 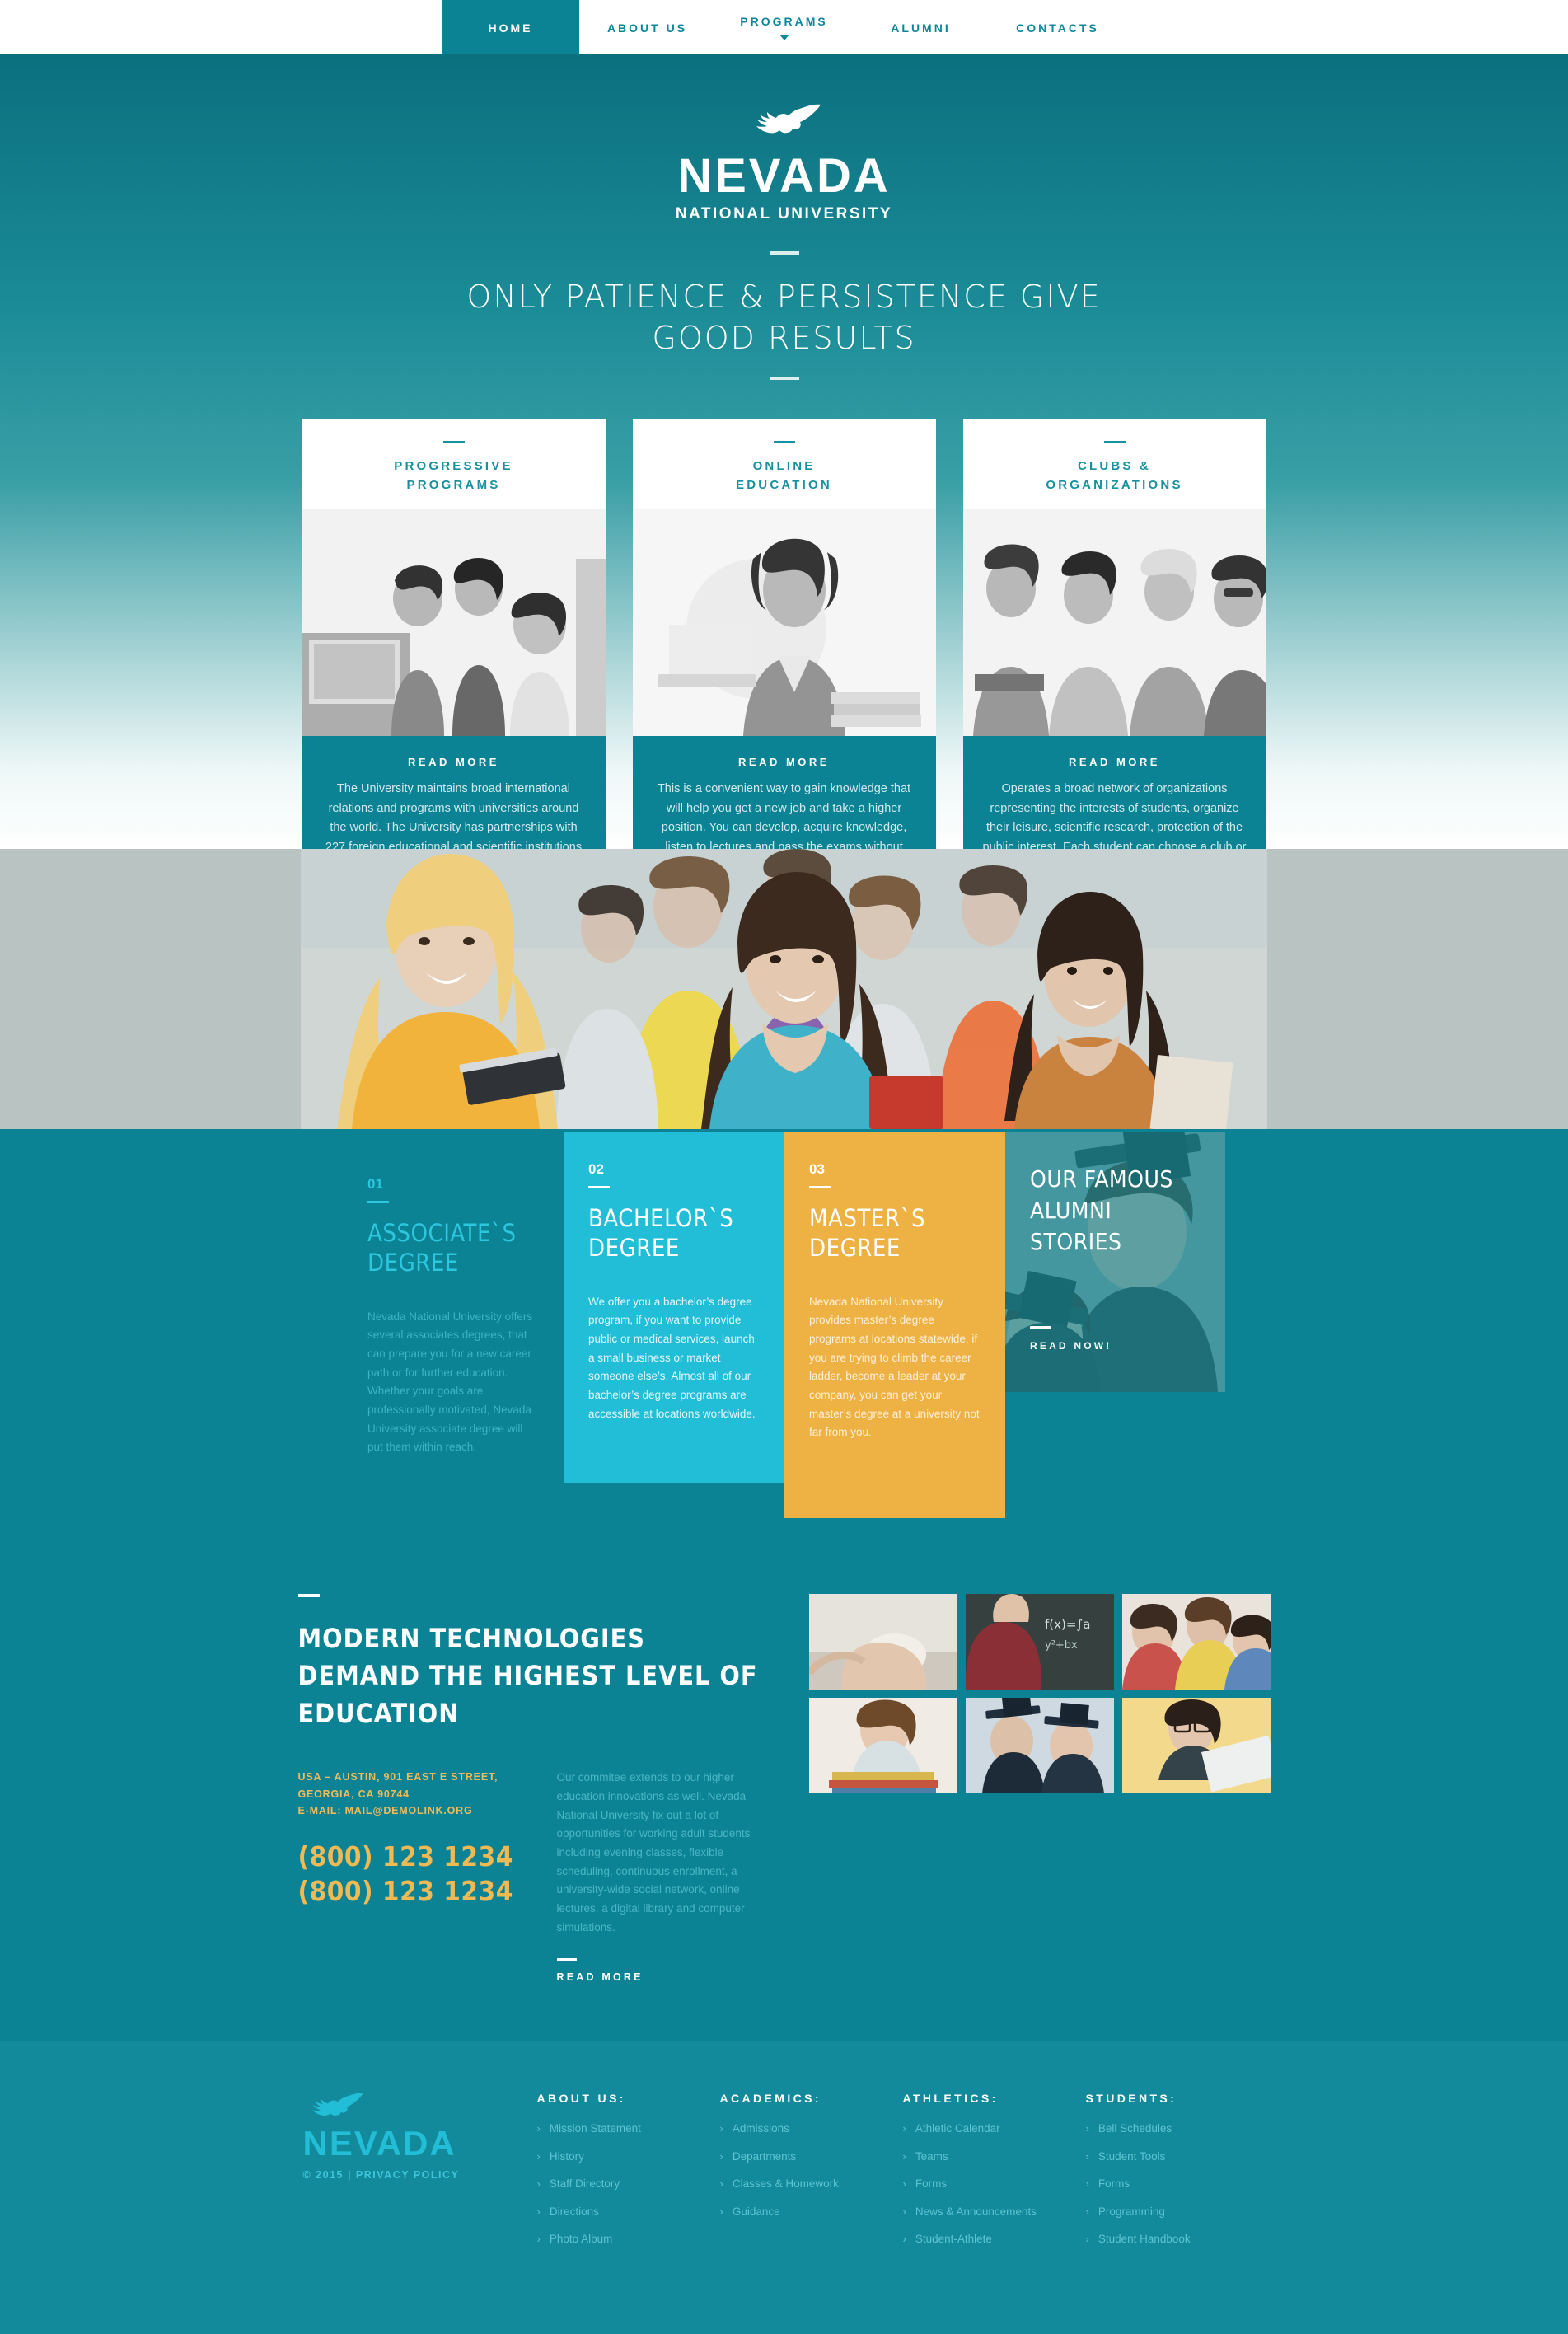 I want to click on tagline-line-1: ONLY PATIENCE & PERSISTENCE GIVE, so click(x=784, y=297).